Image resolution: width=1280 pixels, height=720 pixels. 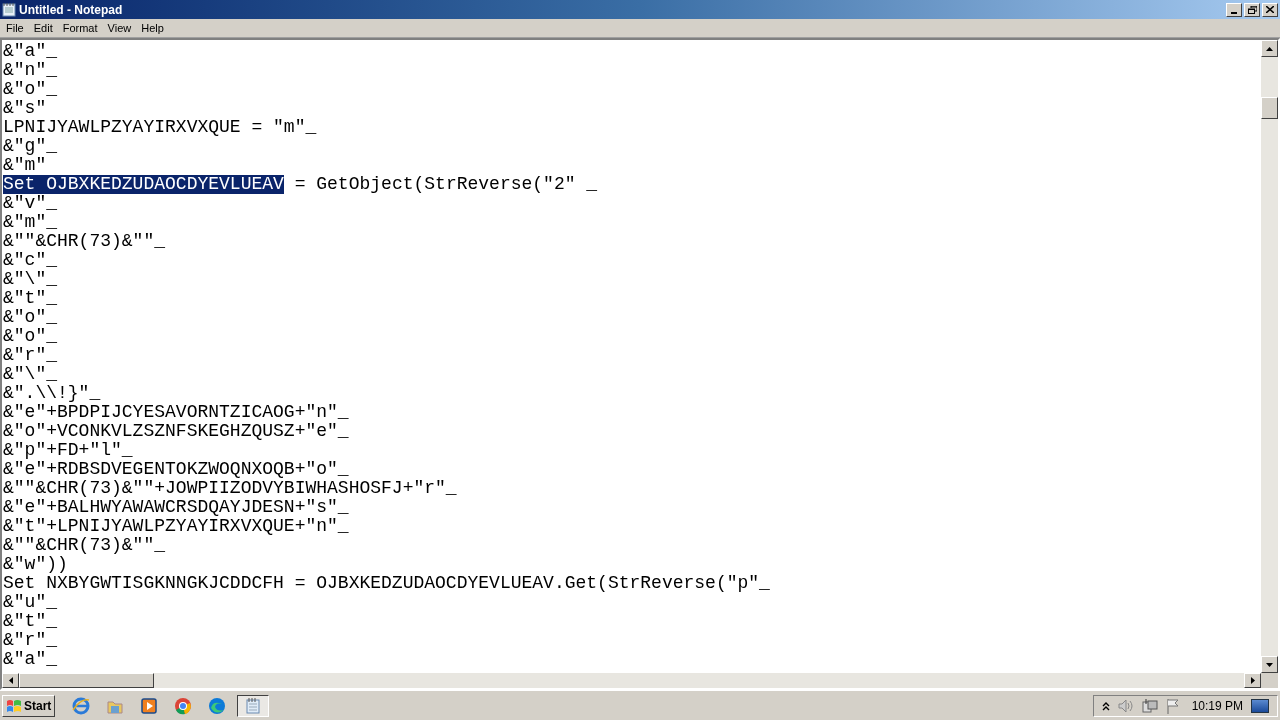 I want to click on up-arrow-icon, so click(x=1269, y=48).